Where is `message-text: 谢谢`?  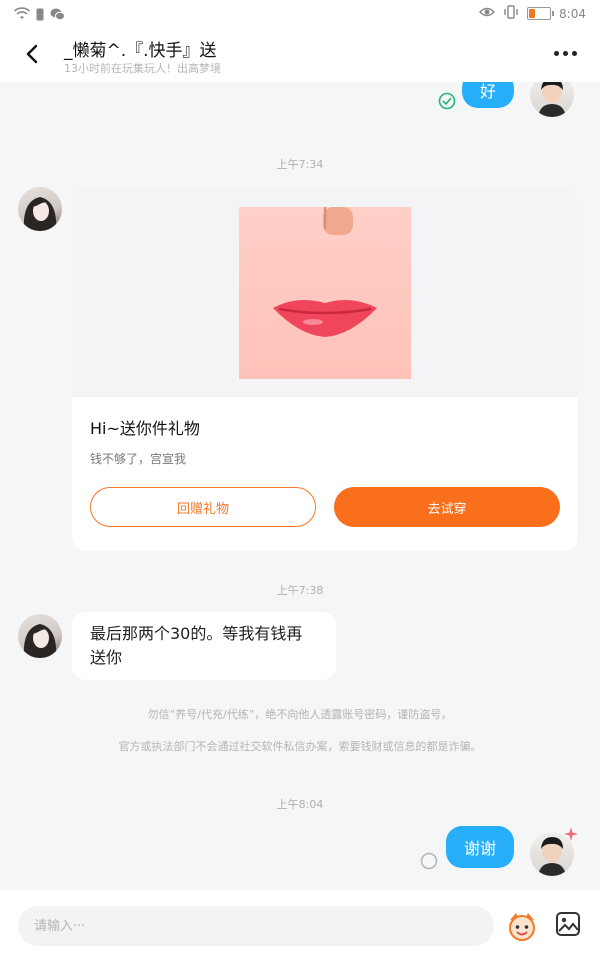
message-text: 谢谢 is located at coordinates (479, 848).